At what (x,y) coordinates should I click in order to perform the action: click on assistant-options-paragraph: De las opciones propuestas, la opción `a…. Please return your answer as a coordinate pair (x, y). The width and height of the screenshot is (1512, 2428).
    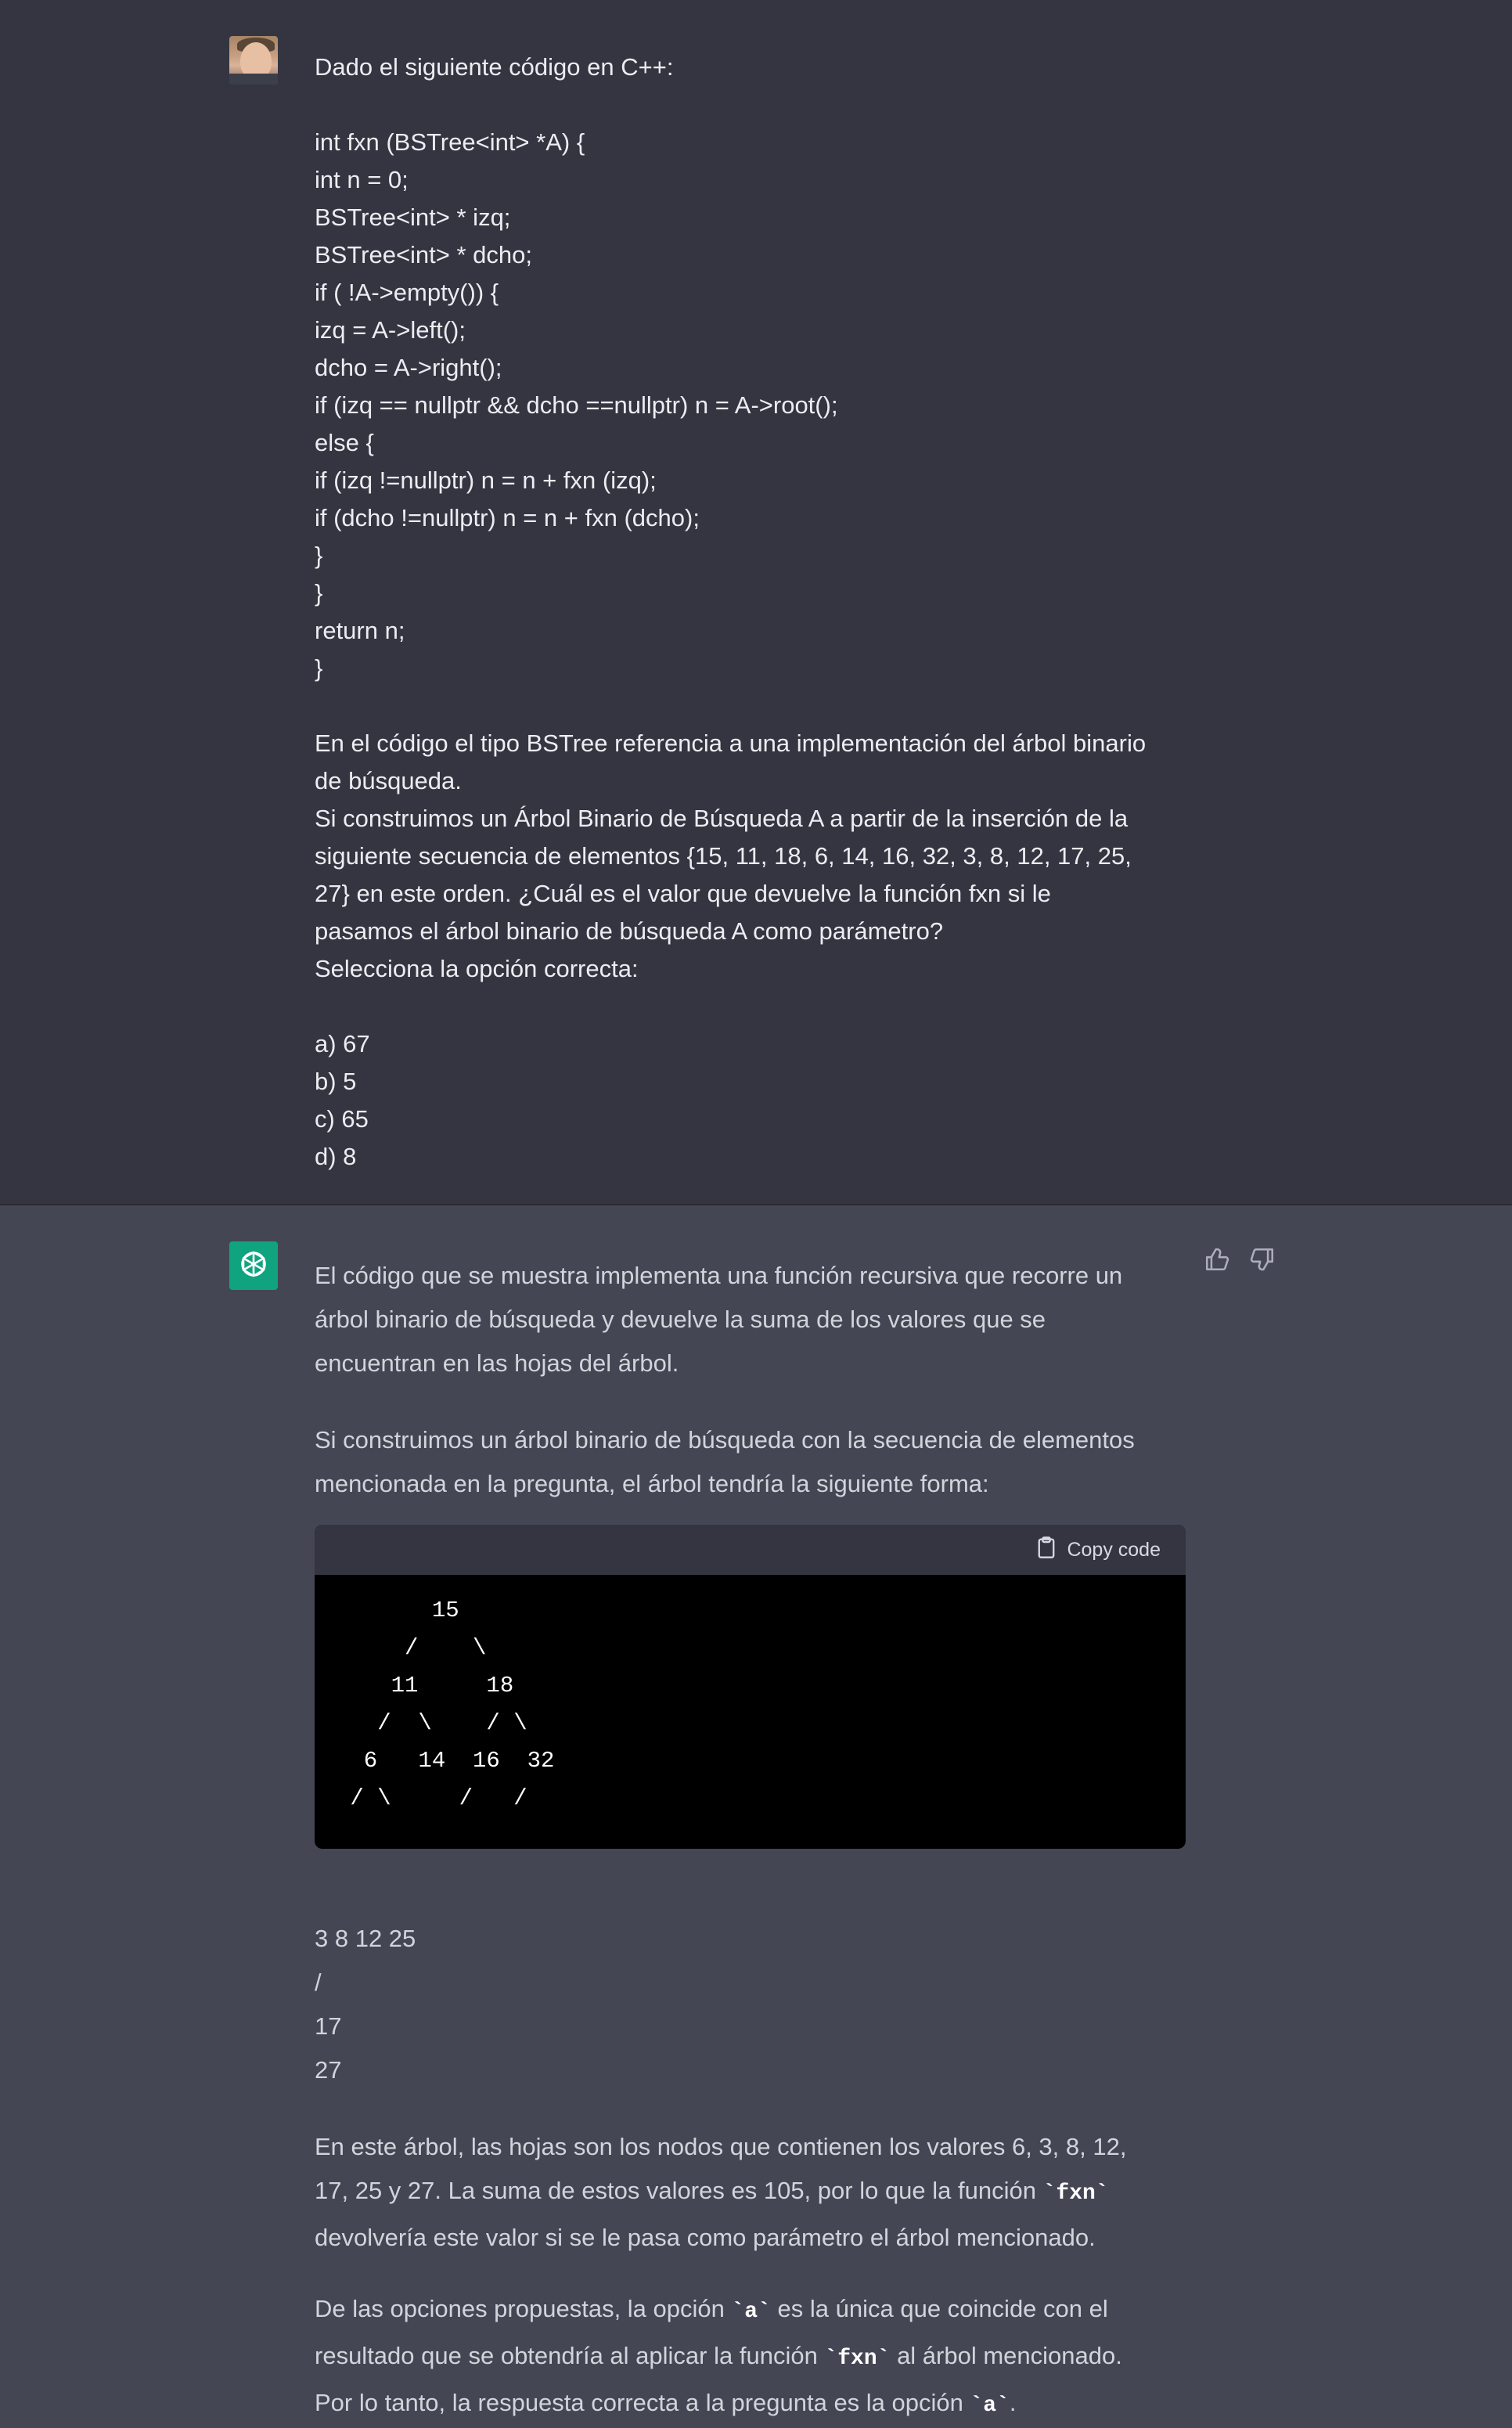
    Looking at the image, I should click on (757, 2357).